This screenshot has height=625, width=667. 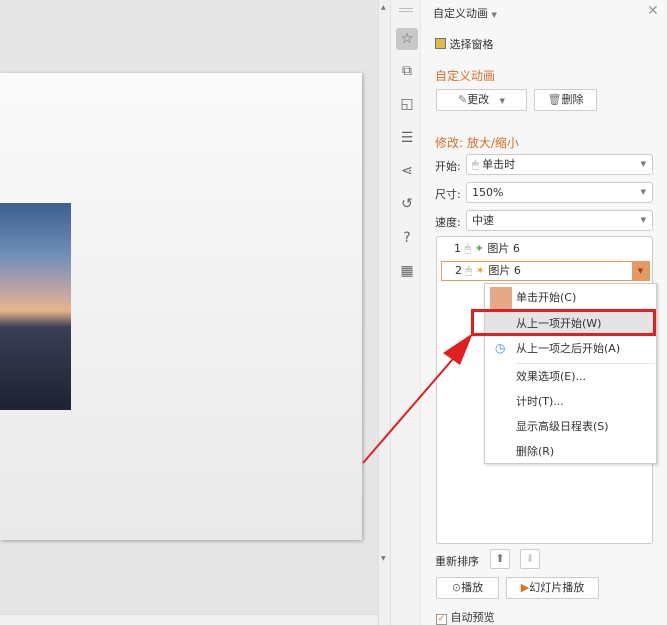 I want to click on start-label: 开始:, so click(x=448, y=166).